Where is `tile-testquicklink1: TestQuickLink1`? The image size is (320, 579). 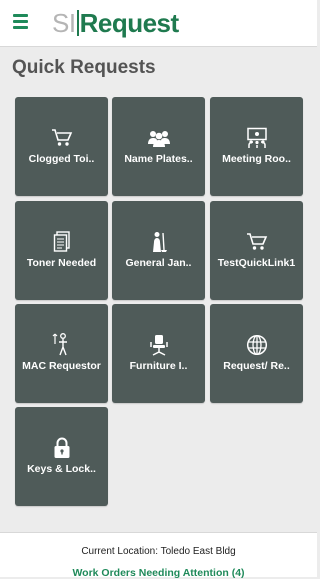 tile-testquicklink1: TestQuickLink1 is located at coordinates (256, 250).